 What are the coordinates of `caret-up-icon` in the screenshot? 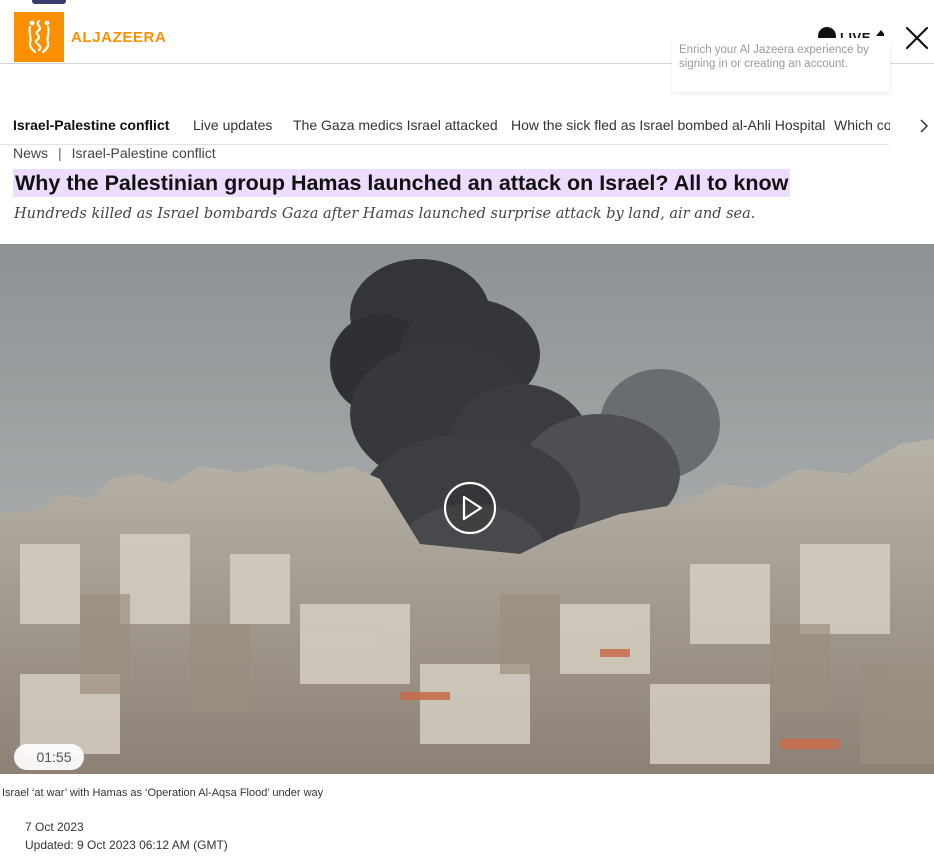 It's located at (880, 33).